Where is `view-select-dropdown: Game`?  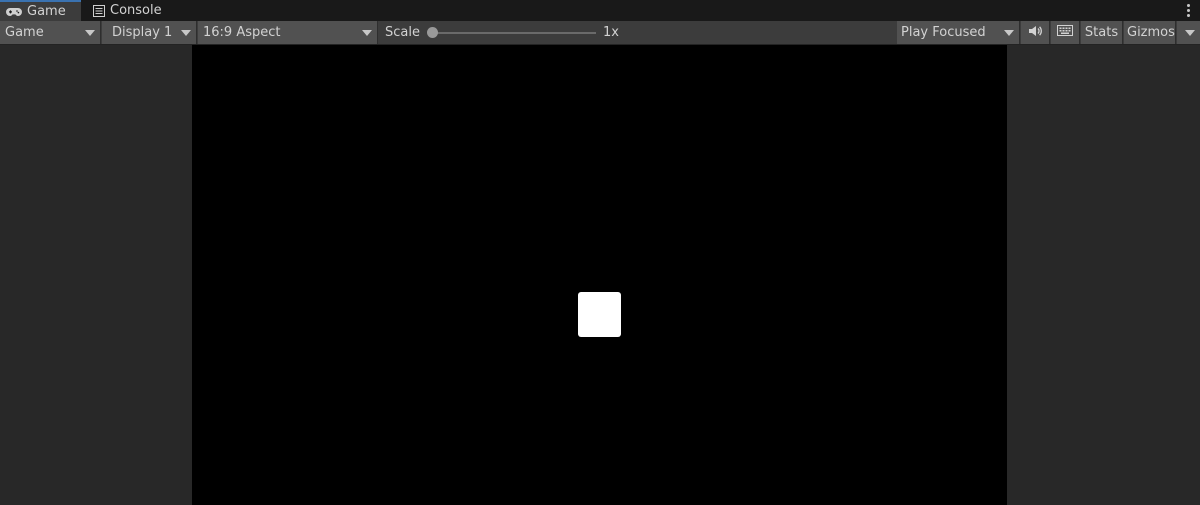
view-select-dropdown: Game is located at coordinates (50, 32).